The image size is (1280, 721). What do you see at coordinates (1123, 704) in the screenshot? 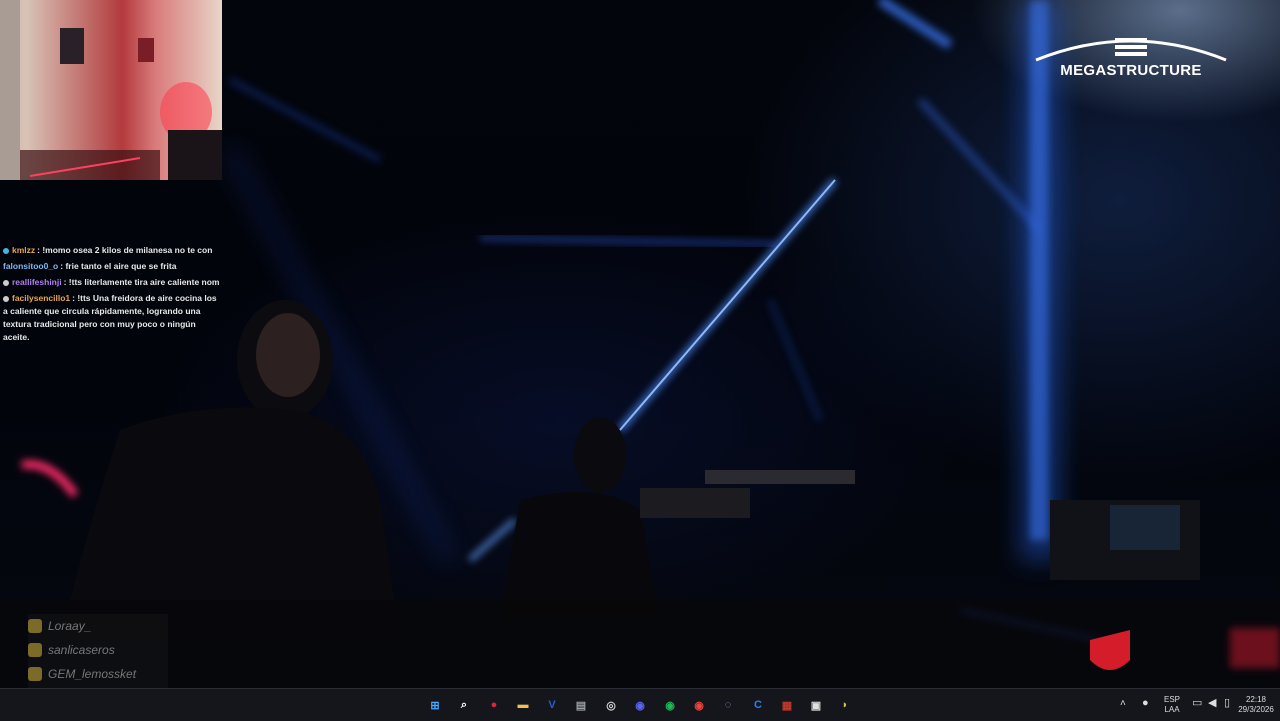
I see `tray-chevron-icon: ˄` at bounding box center [1123, 704].